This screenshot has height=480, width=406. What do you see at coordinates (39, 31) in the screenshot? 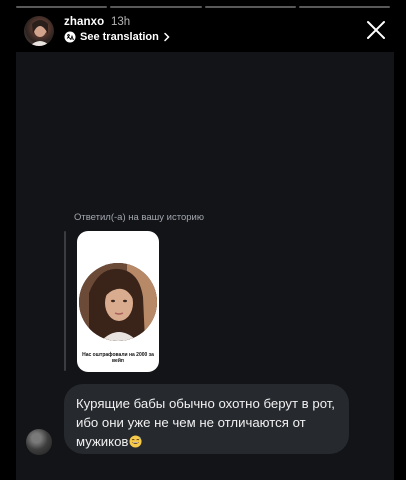
I see `avatar` at bounding box center [39, 31].